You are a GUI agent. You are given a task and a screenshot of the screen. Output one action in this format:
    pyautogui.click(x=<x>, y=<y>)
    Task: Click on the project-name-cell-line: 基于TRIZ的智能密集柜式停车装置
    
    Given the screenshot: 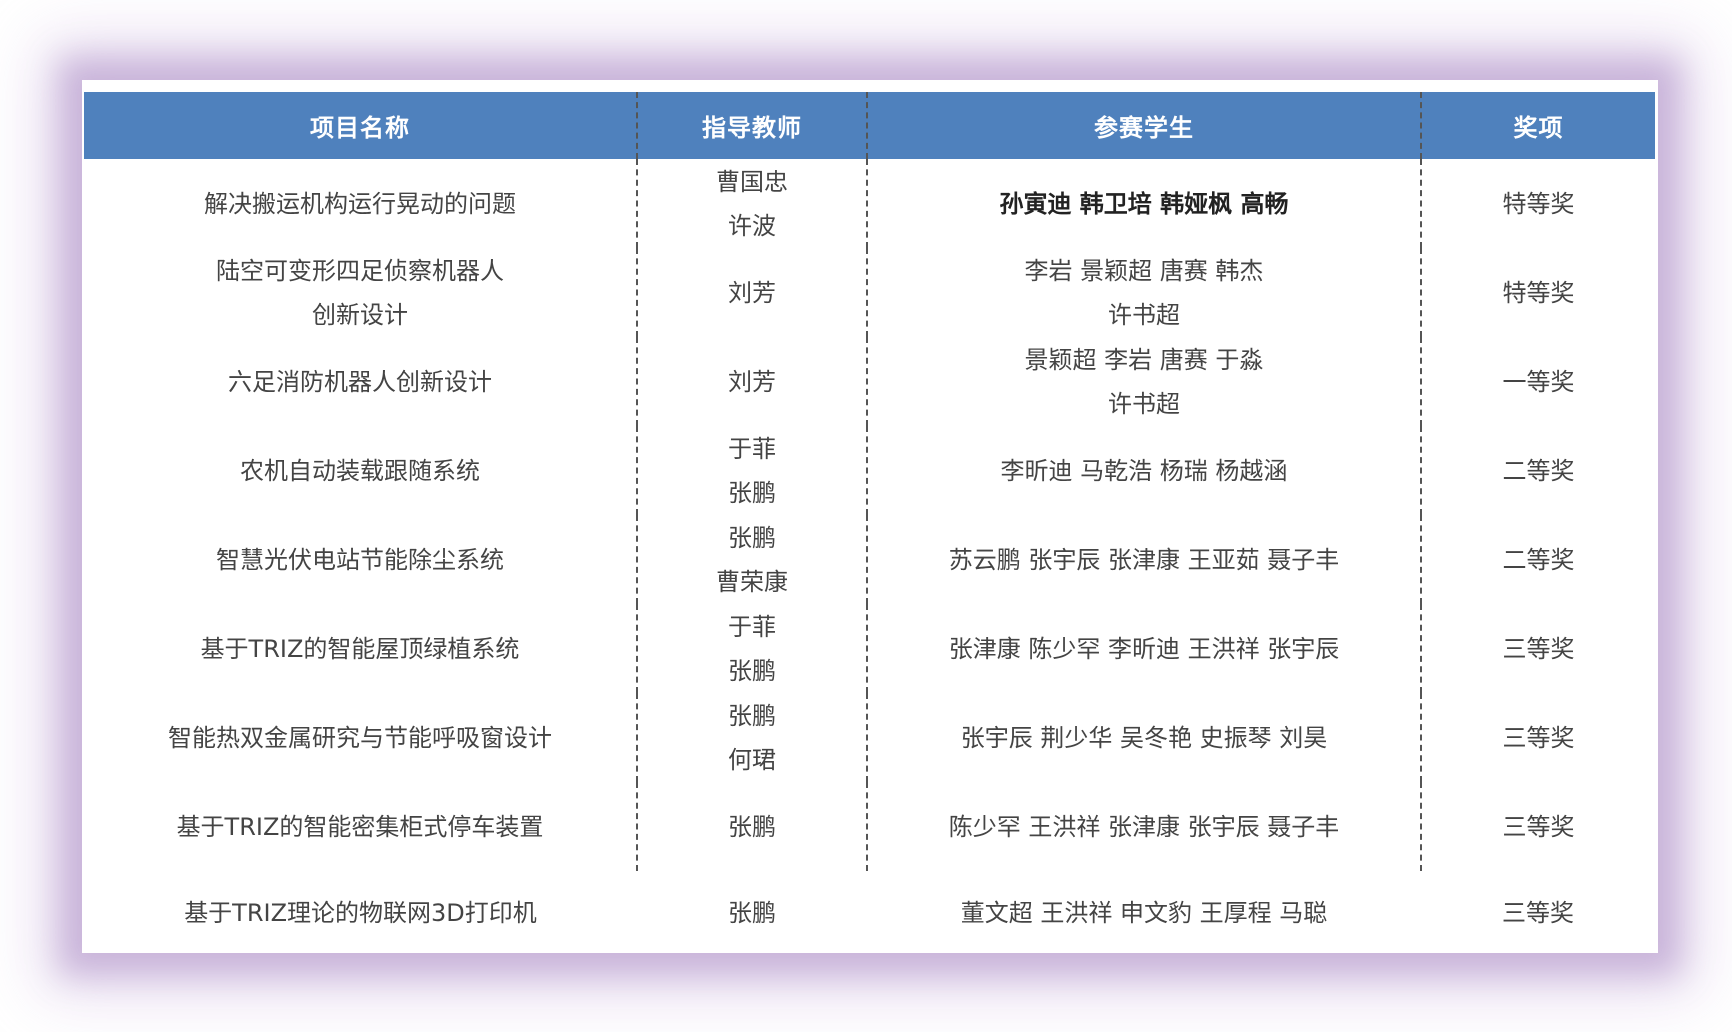 What is the action you would take?
    pyautogui.click(x=360, y=826)
    